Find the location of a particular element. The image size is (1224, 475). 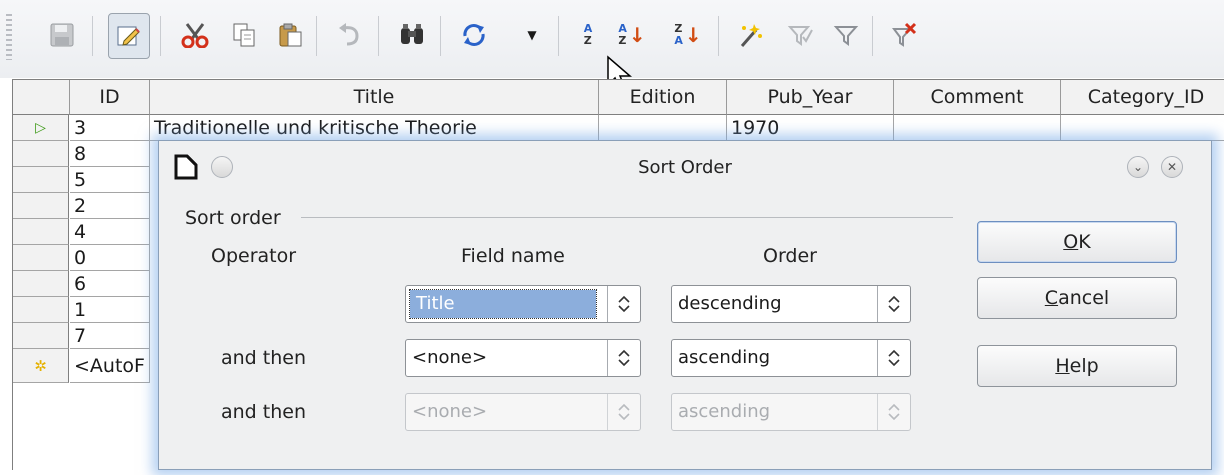

operator-label-2: and then is located at coordinates (264, 358).